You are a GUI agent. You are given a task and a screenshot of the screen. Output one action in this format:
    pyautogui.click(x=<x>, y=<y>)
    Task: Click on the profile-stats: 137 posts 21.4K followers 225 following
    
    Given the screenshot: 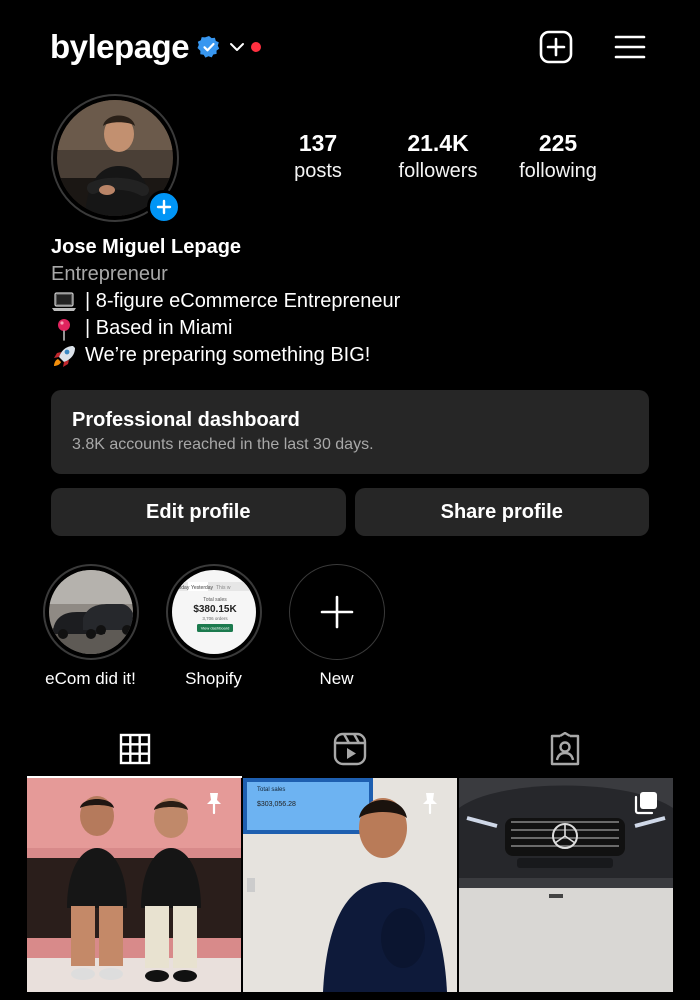 What is the action you would take?
    pyautogui.click(x=438, y=156)
    